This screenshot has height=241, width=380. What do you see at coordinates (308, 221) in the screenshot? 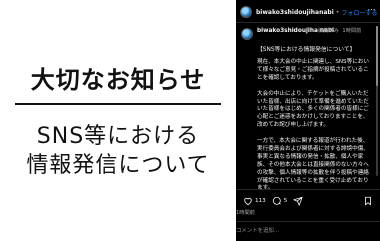
I see `comment-divider` at bounding box center [308, 221].